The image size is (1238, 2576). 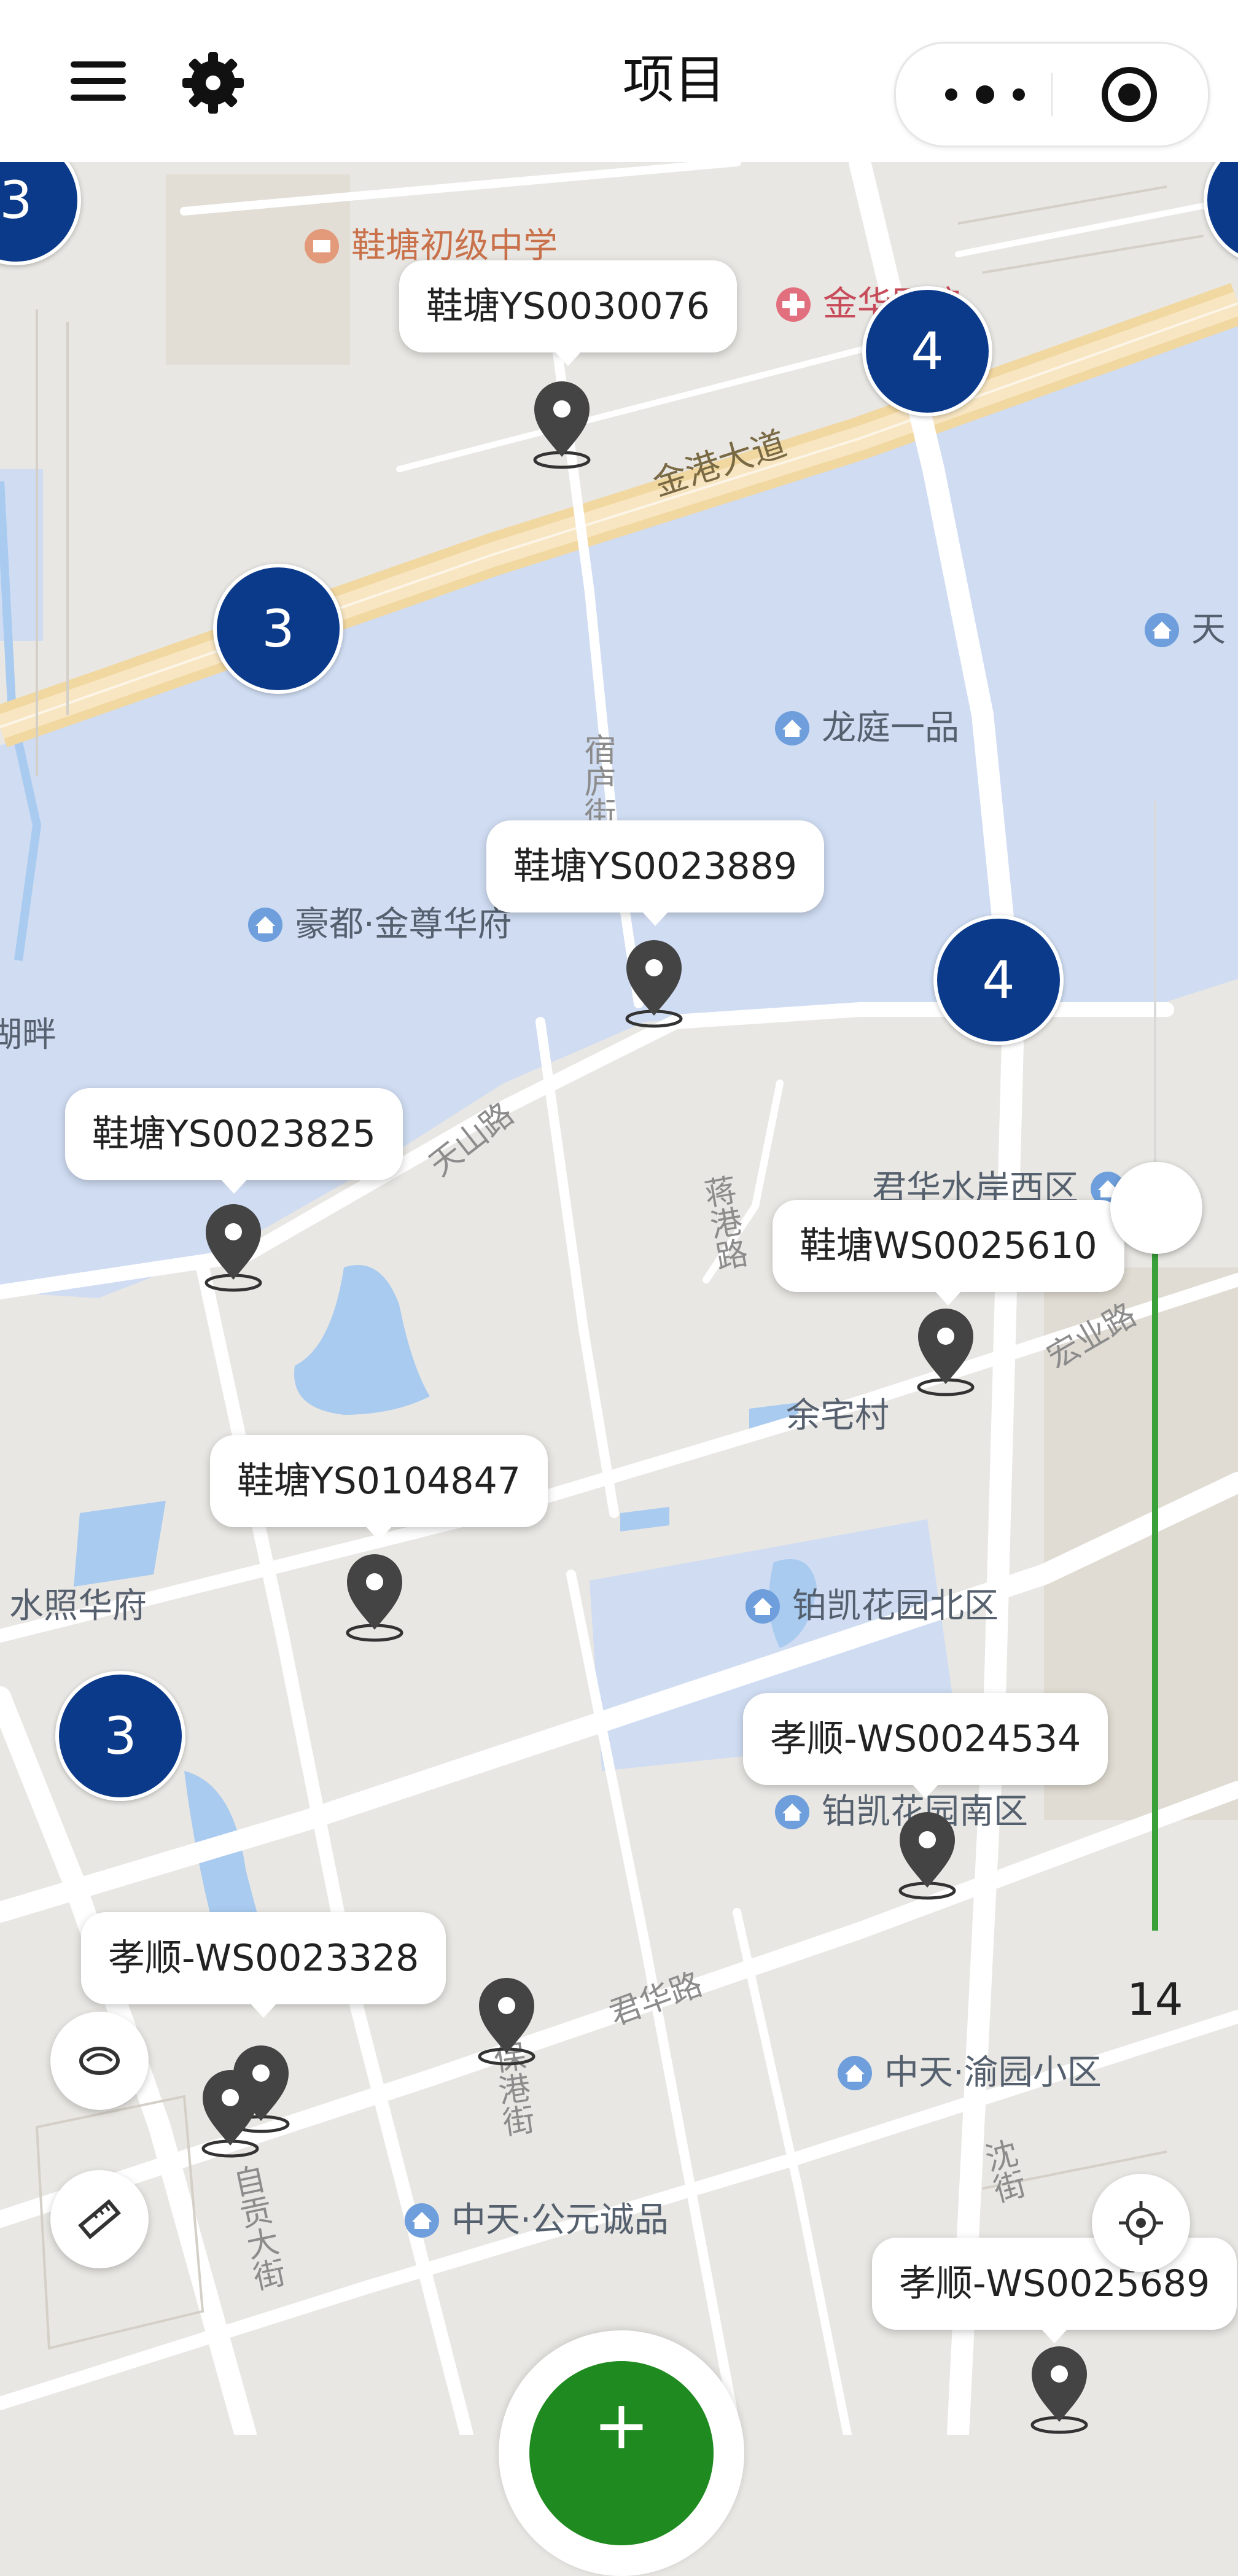 I want to click on marker-callout: 鞋塘YS0104847, so click(x=379, y=1488).